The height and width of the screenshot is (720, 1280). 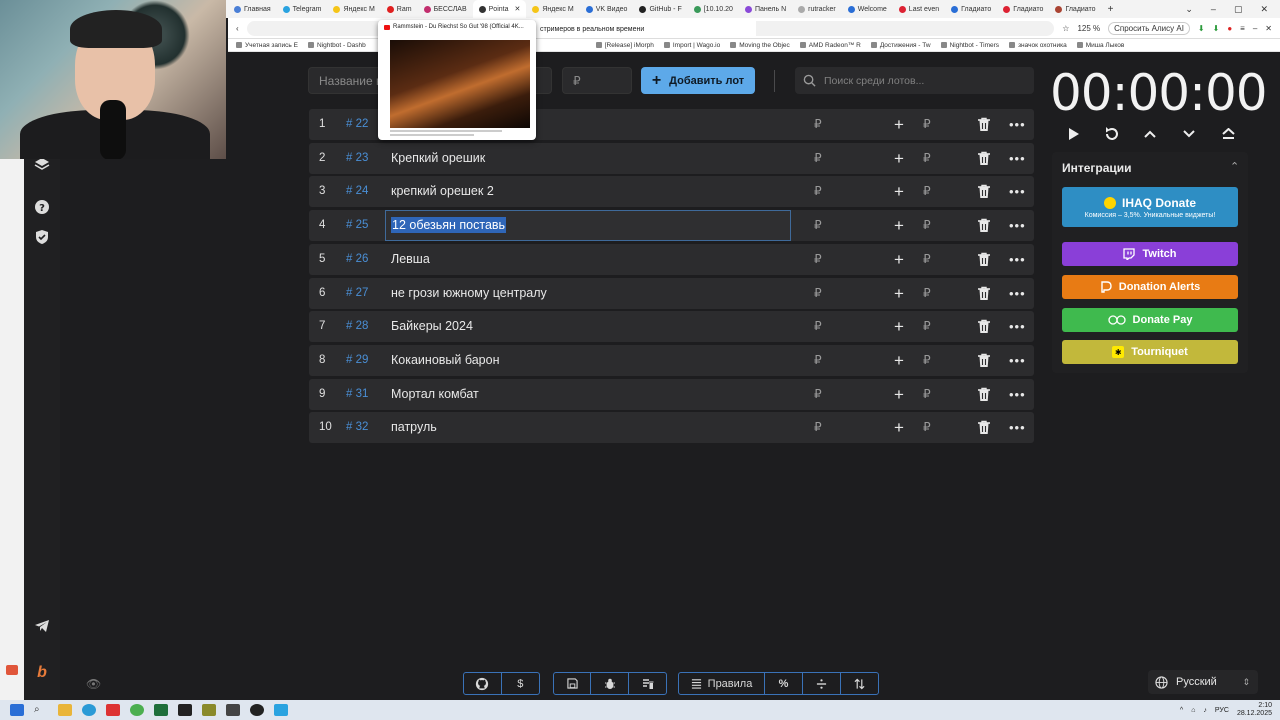 I want to click on bookmark-item: значок охотника, so click(x=1038, y=45).